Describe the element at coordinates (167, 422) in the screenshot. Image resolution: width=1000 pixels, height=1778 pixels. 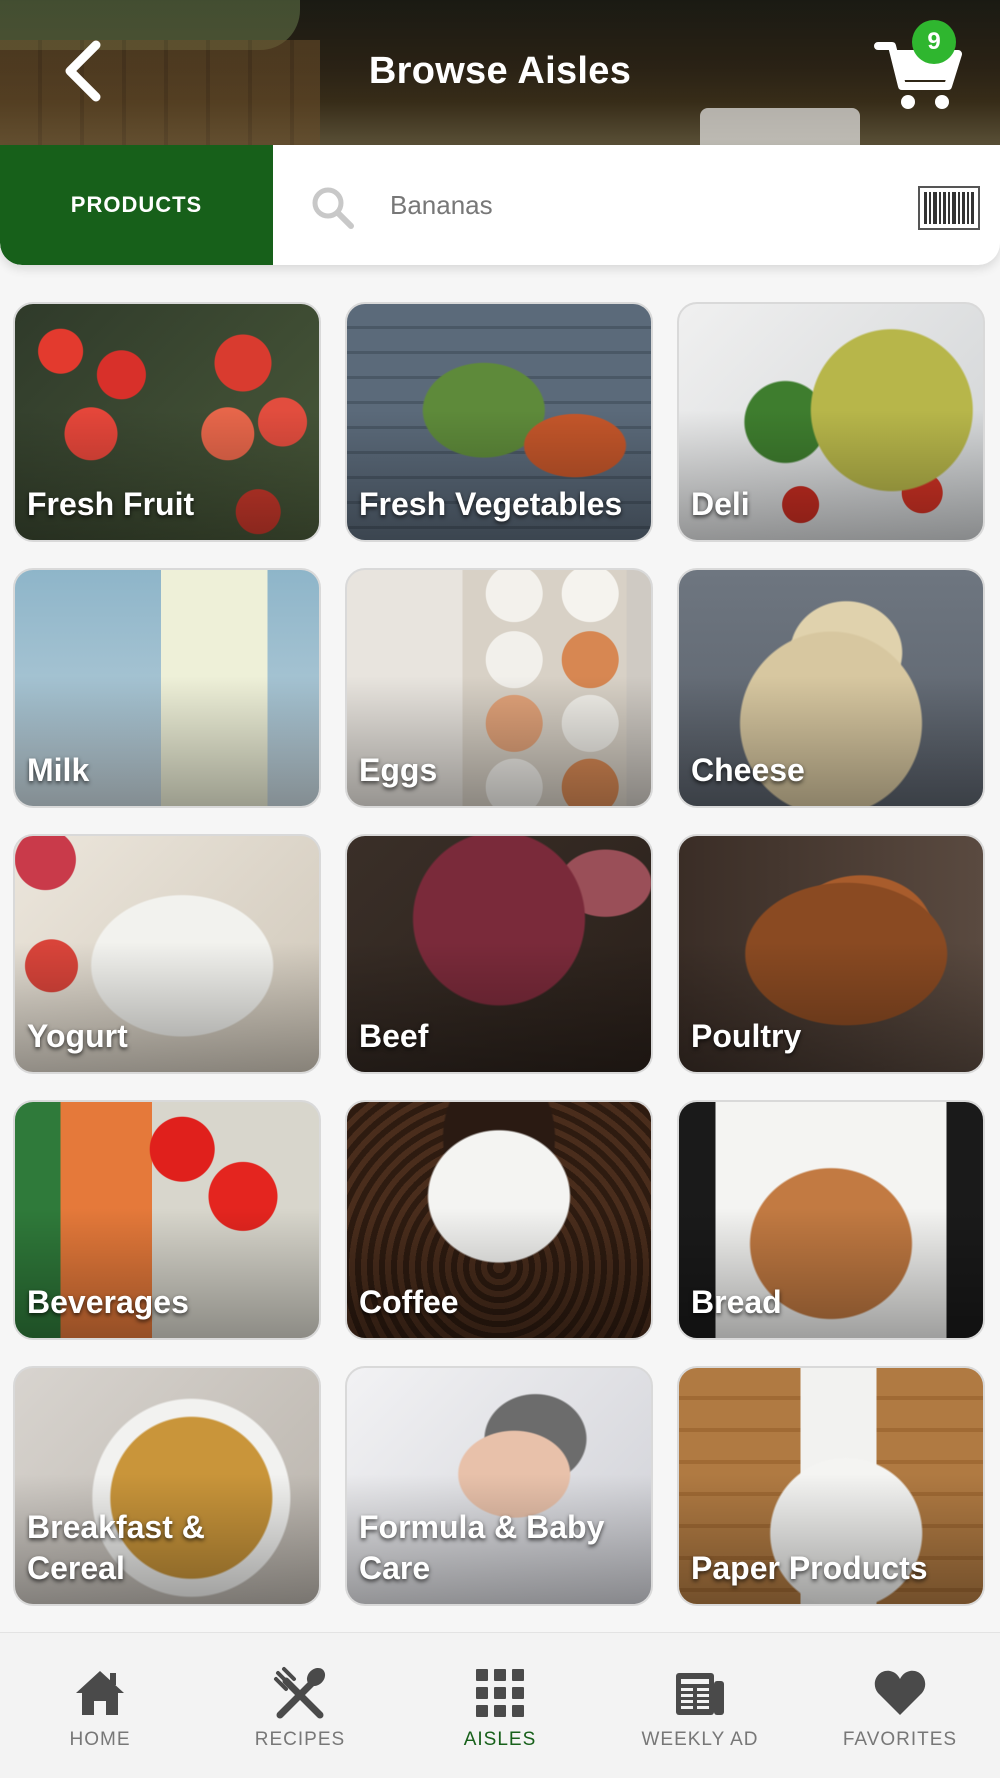
I see `aisle-tile-fresh-fruit: Fresh Fruit` at that location.